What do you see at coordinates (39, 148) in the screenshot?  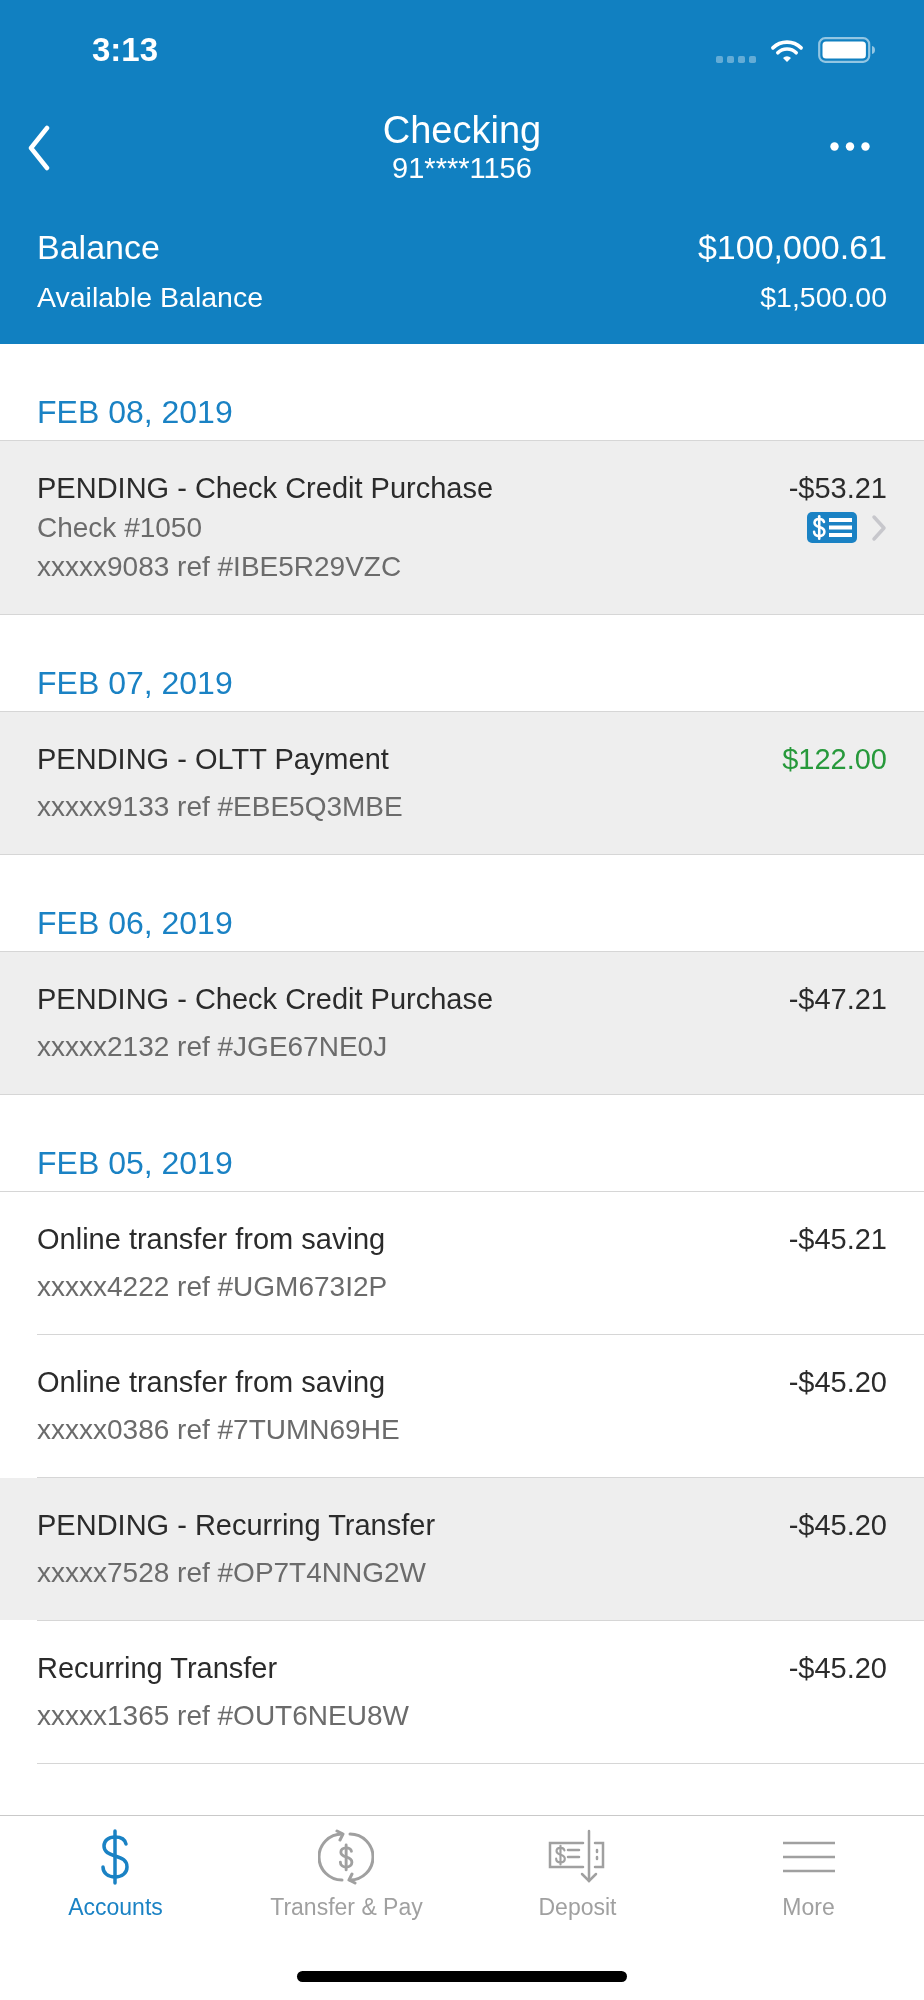 I see `chevron-left-icon` at bounding box center [39, 148].